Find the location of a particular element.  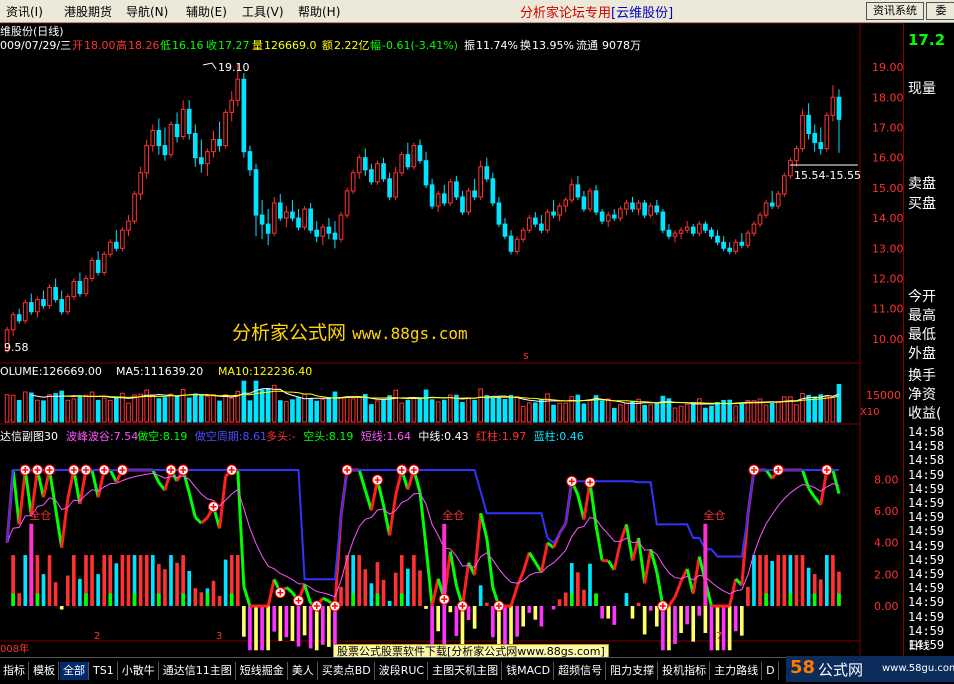

indicator-tab: D is located at coordinates (770, 671).